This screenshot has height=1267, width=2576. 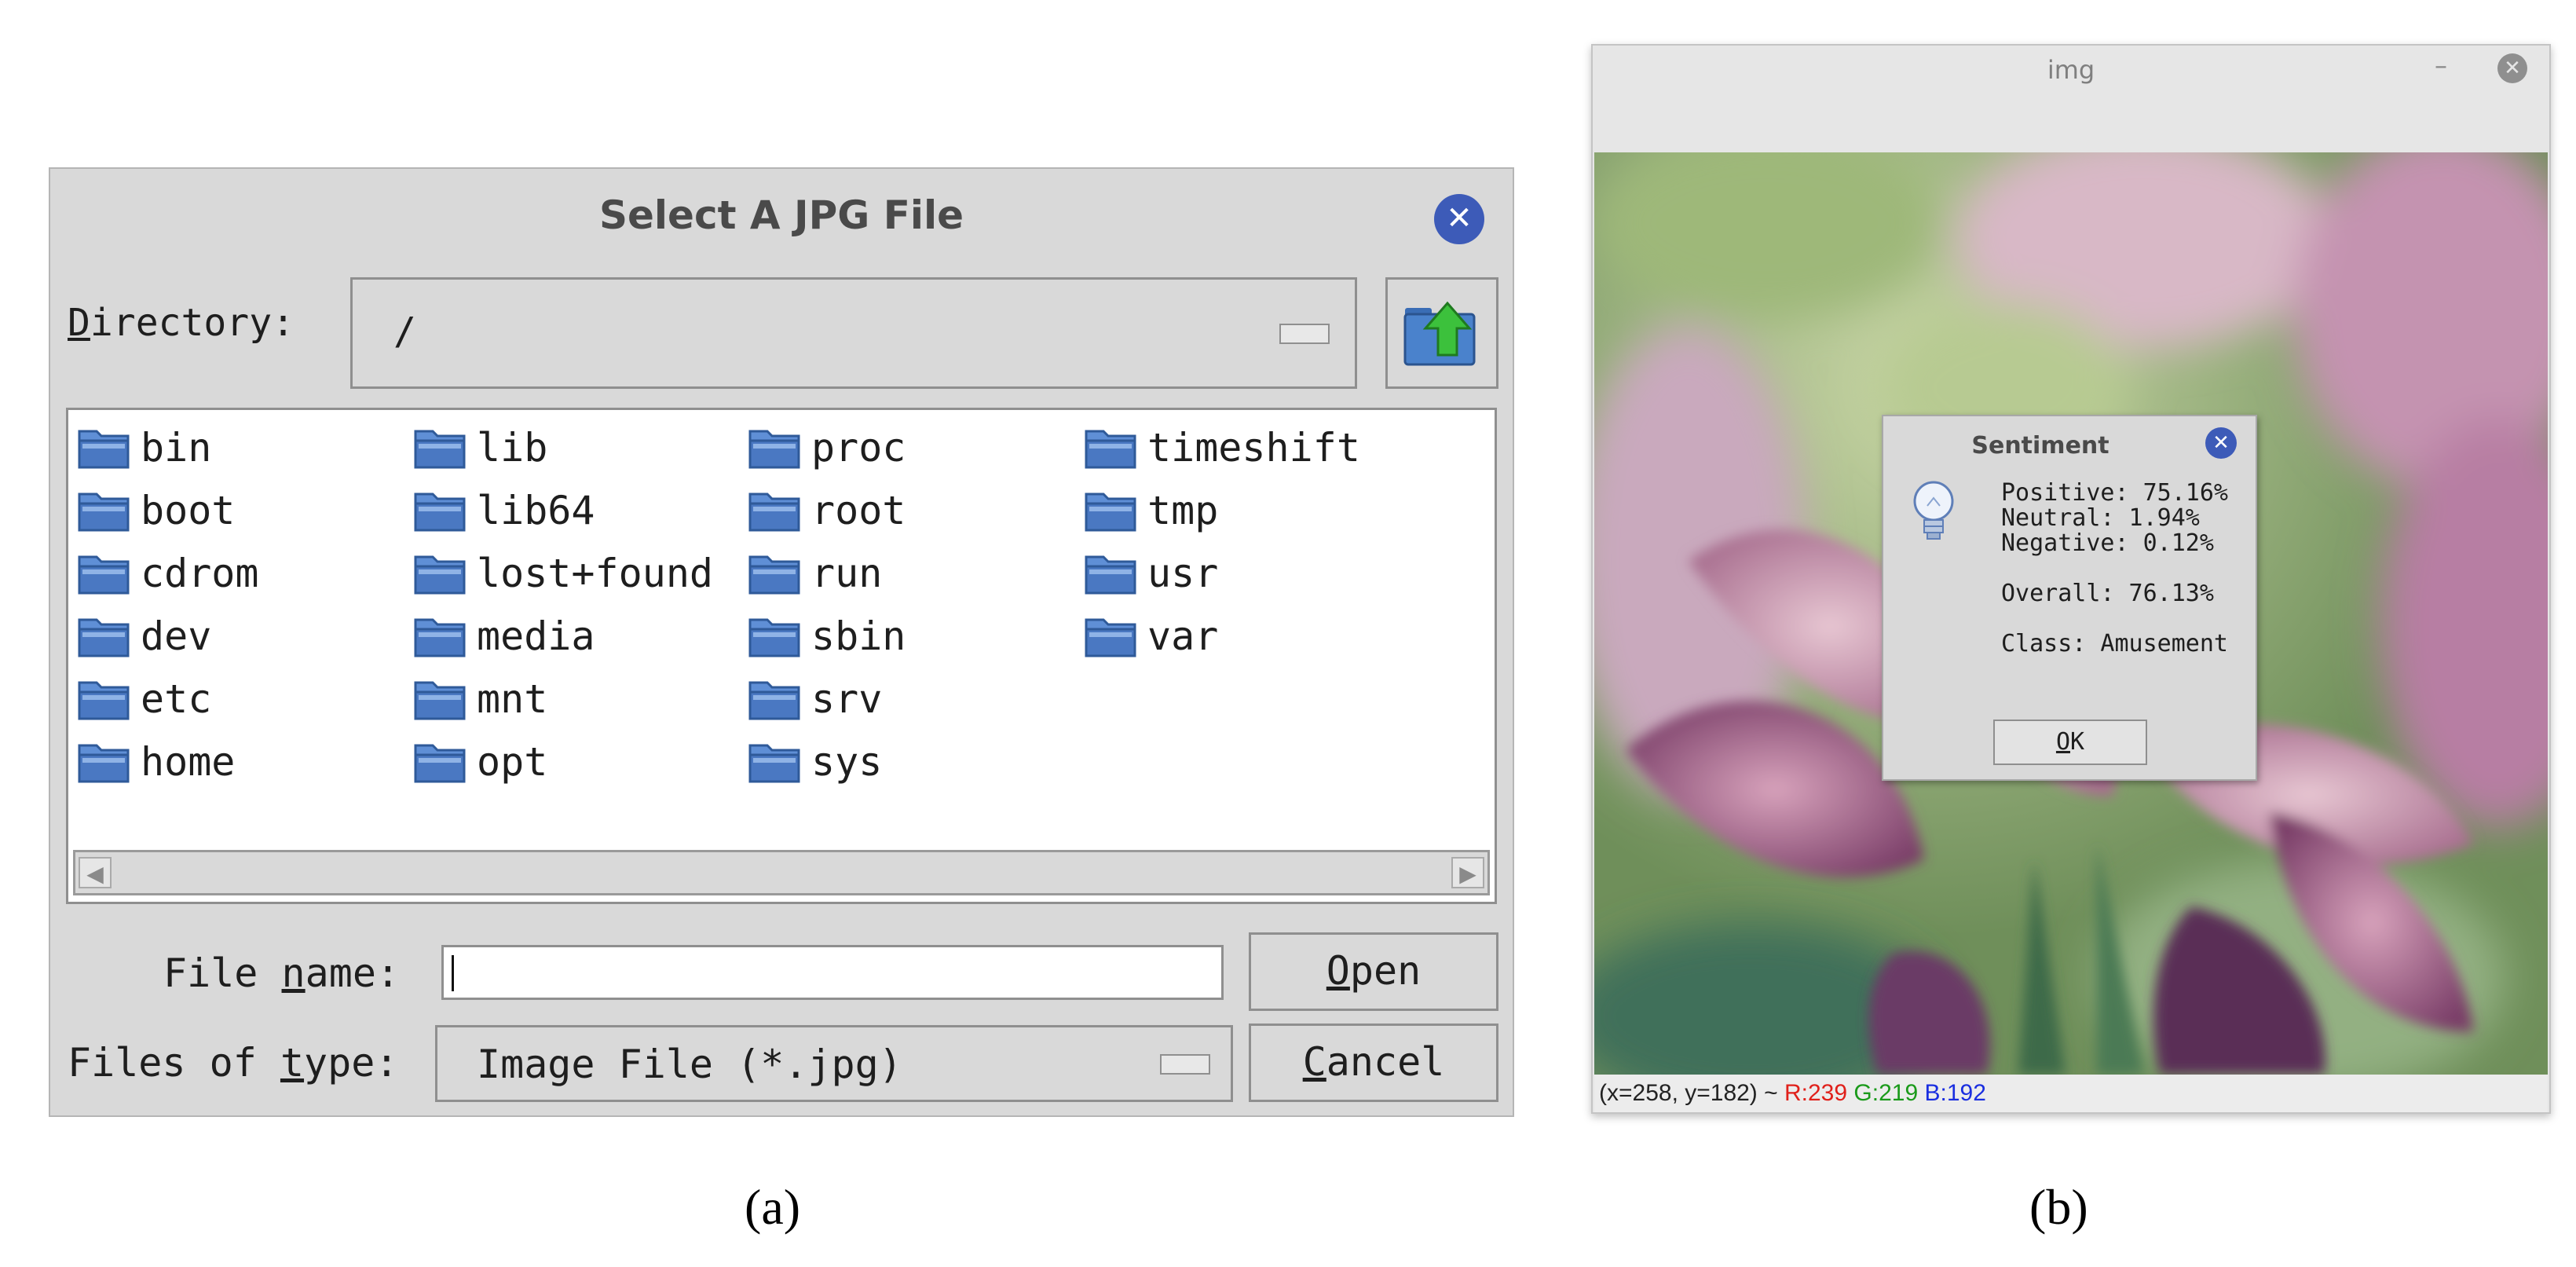 I want to click on folder-item: cdrom, so click(x=168, y=574).